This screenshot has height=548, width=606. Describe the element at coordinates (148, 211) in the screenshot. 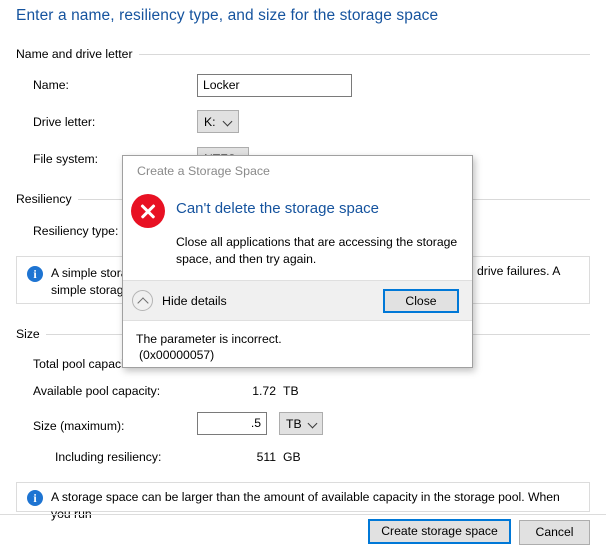

I see `error-icon` at that location.